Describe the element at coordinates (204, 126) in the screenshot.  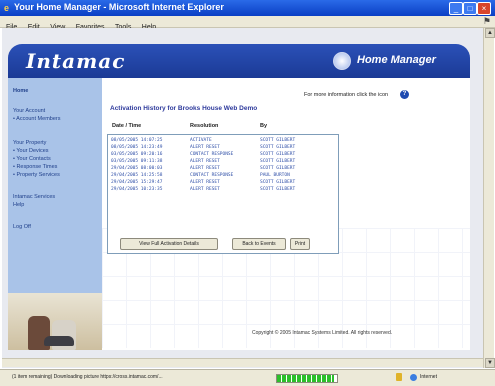
I see `column-header-resolution: Resolution` at that location.